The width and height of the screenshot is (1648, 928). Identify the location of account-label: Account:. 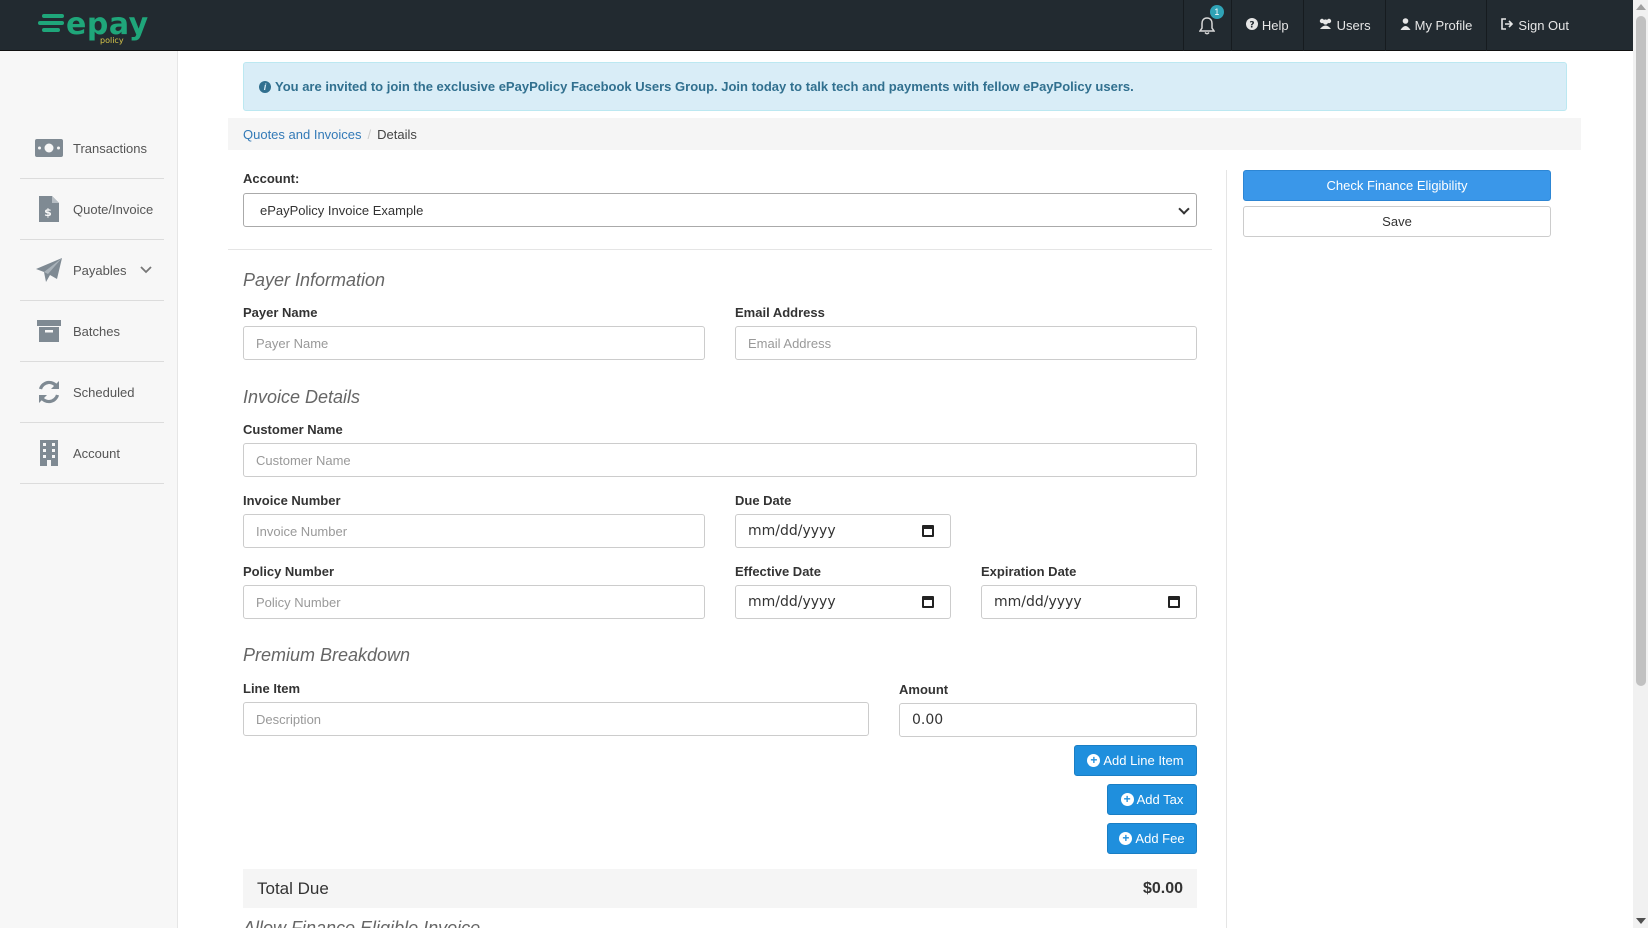
(271, 178).